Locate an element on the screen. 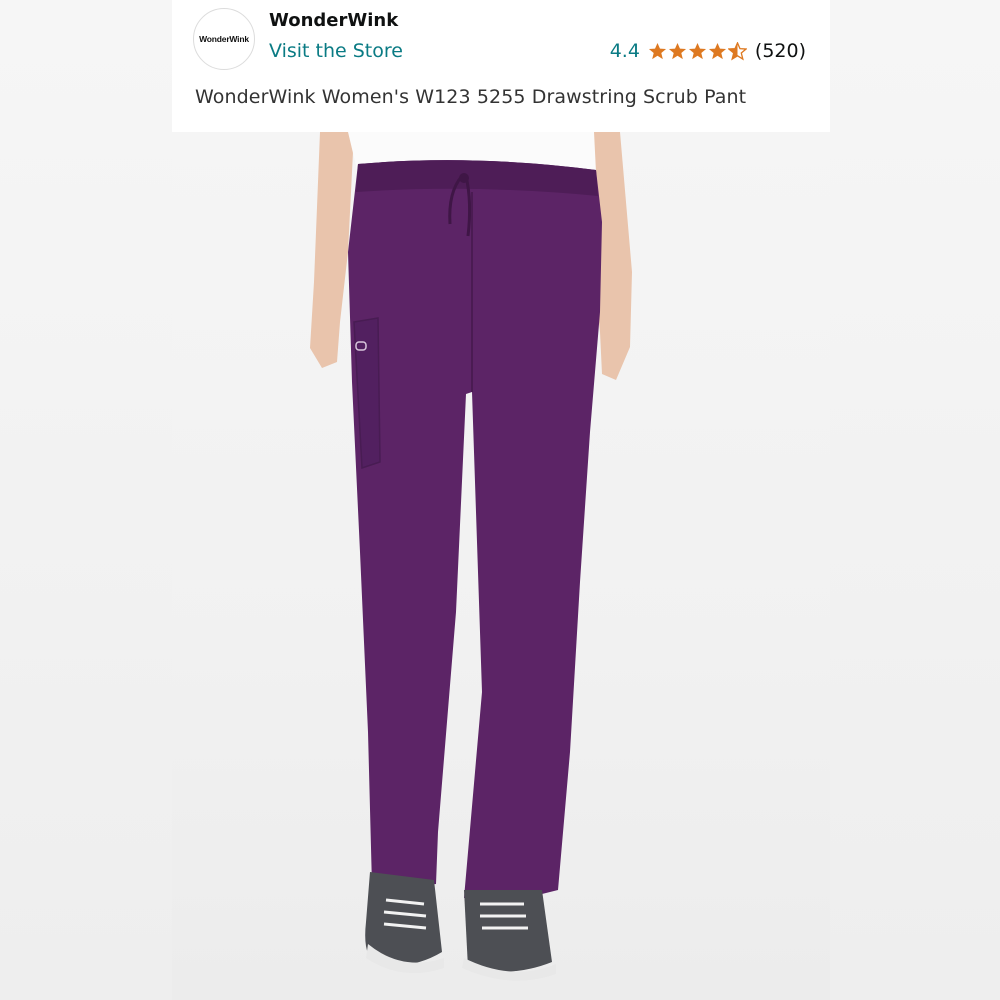 The width and height of the screenshot is (1000, 1000). rating-value: 4.4 is located at coordinates (624, 51).